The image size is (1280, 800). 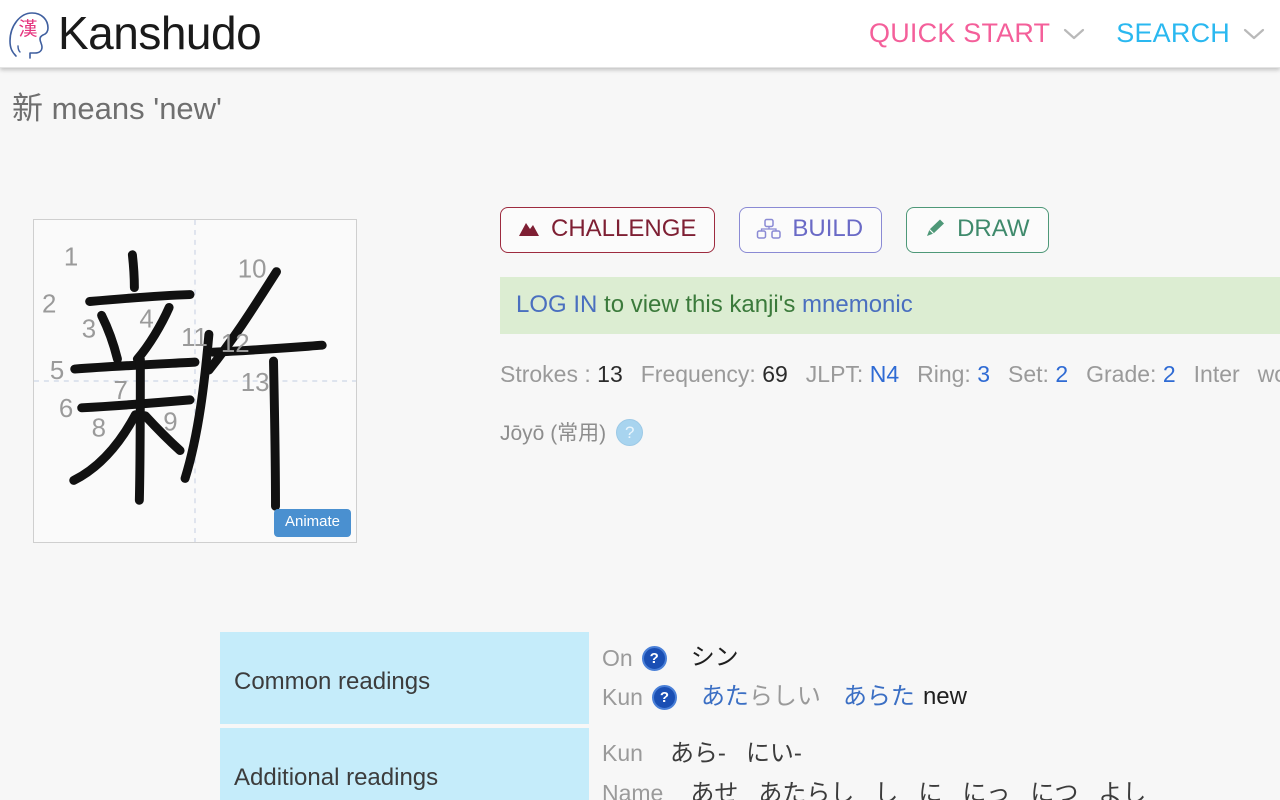 What do you see at coordinates (553, 434) in the screenshot?
I see `joyo-label: Jōyō (常用)` at bounding box center [553, 434].